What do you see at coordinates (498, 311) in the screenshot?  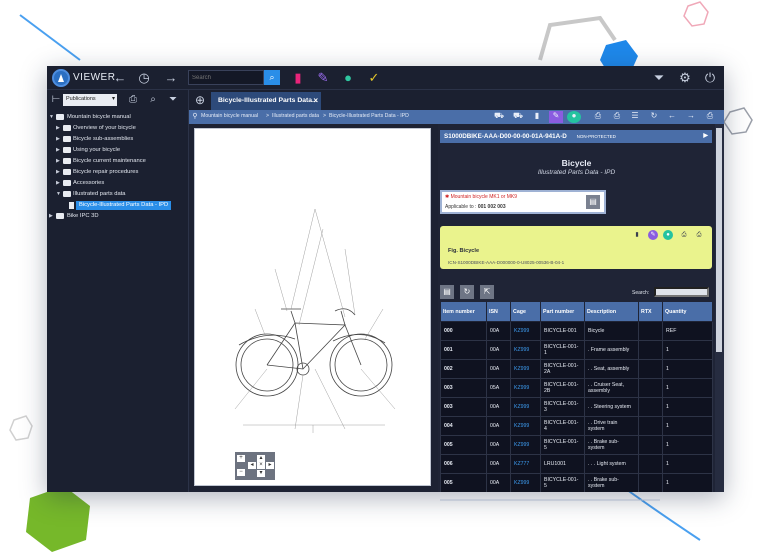 I see `column-header: ISN` at bounding box center [498, 311].